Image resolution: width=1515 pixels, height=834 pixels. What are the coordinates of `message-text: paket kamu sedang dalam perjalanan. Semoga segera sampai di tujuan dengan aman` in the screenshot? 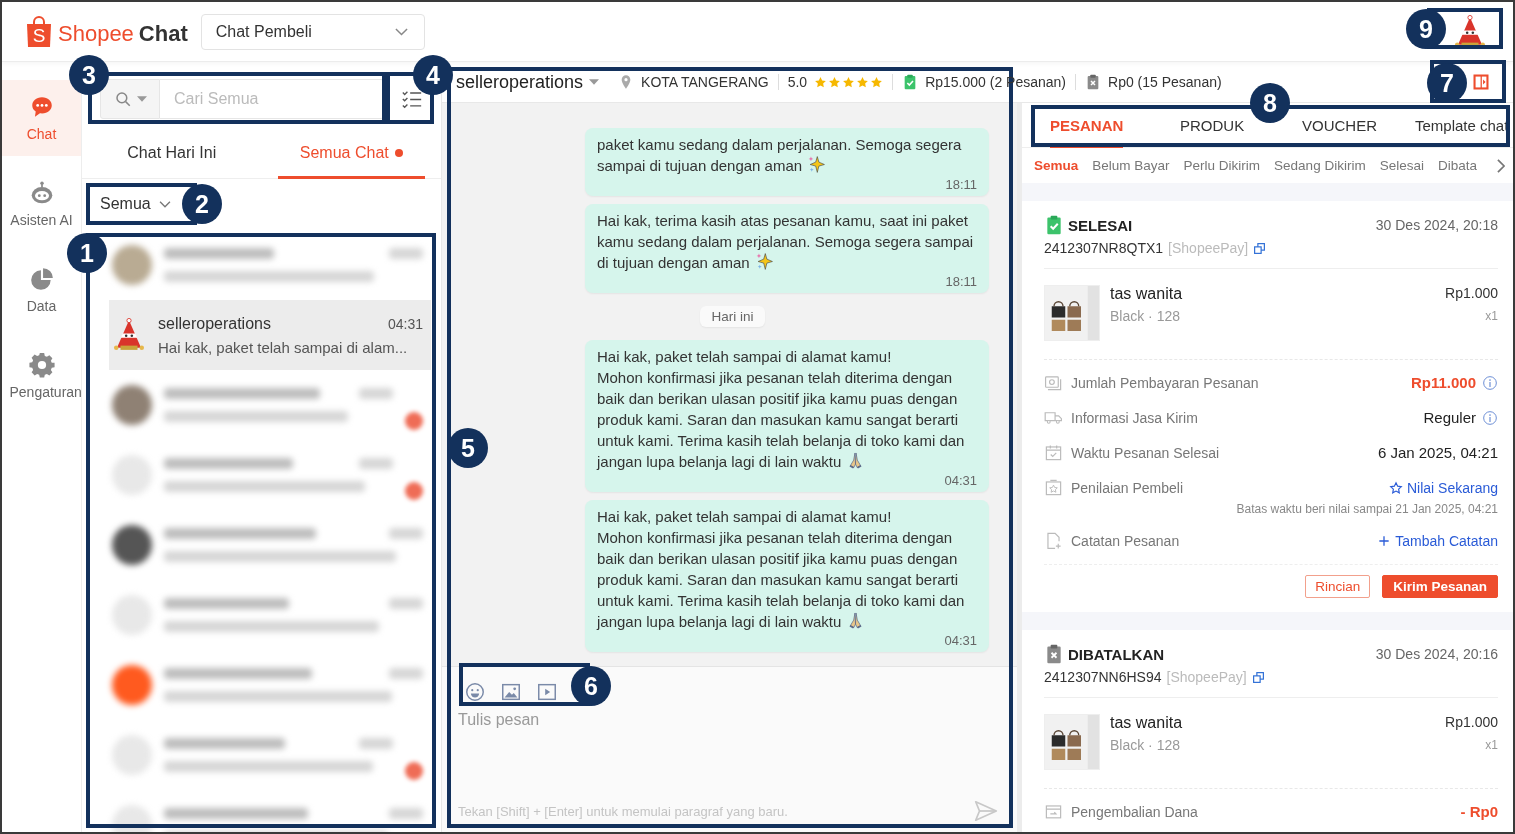 It's located at (787, 155).